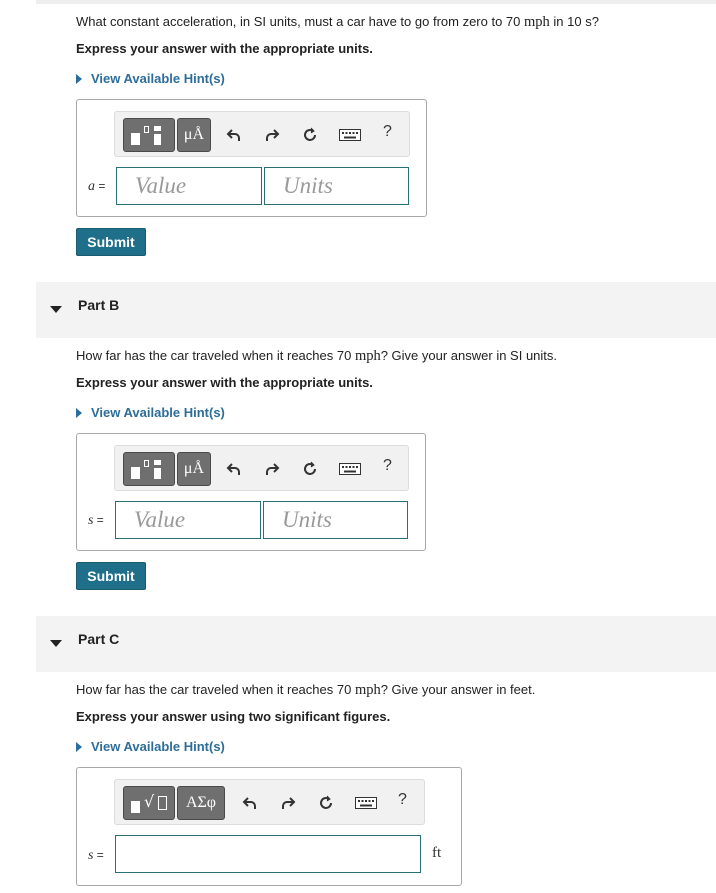  I want to click on top-divider, so click(376, 2).